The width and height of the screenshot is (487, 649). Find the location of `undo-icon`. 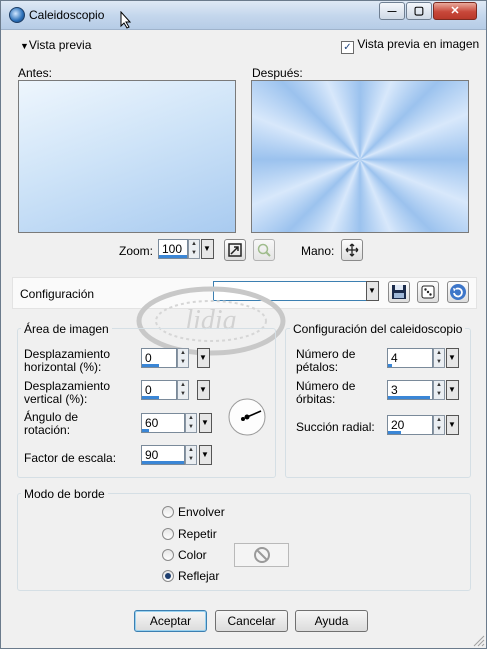

undo-icon is located at coordinates (458, 292).